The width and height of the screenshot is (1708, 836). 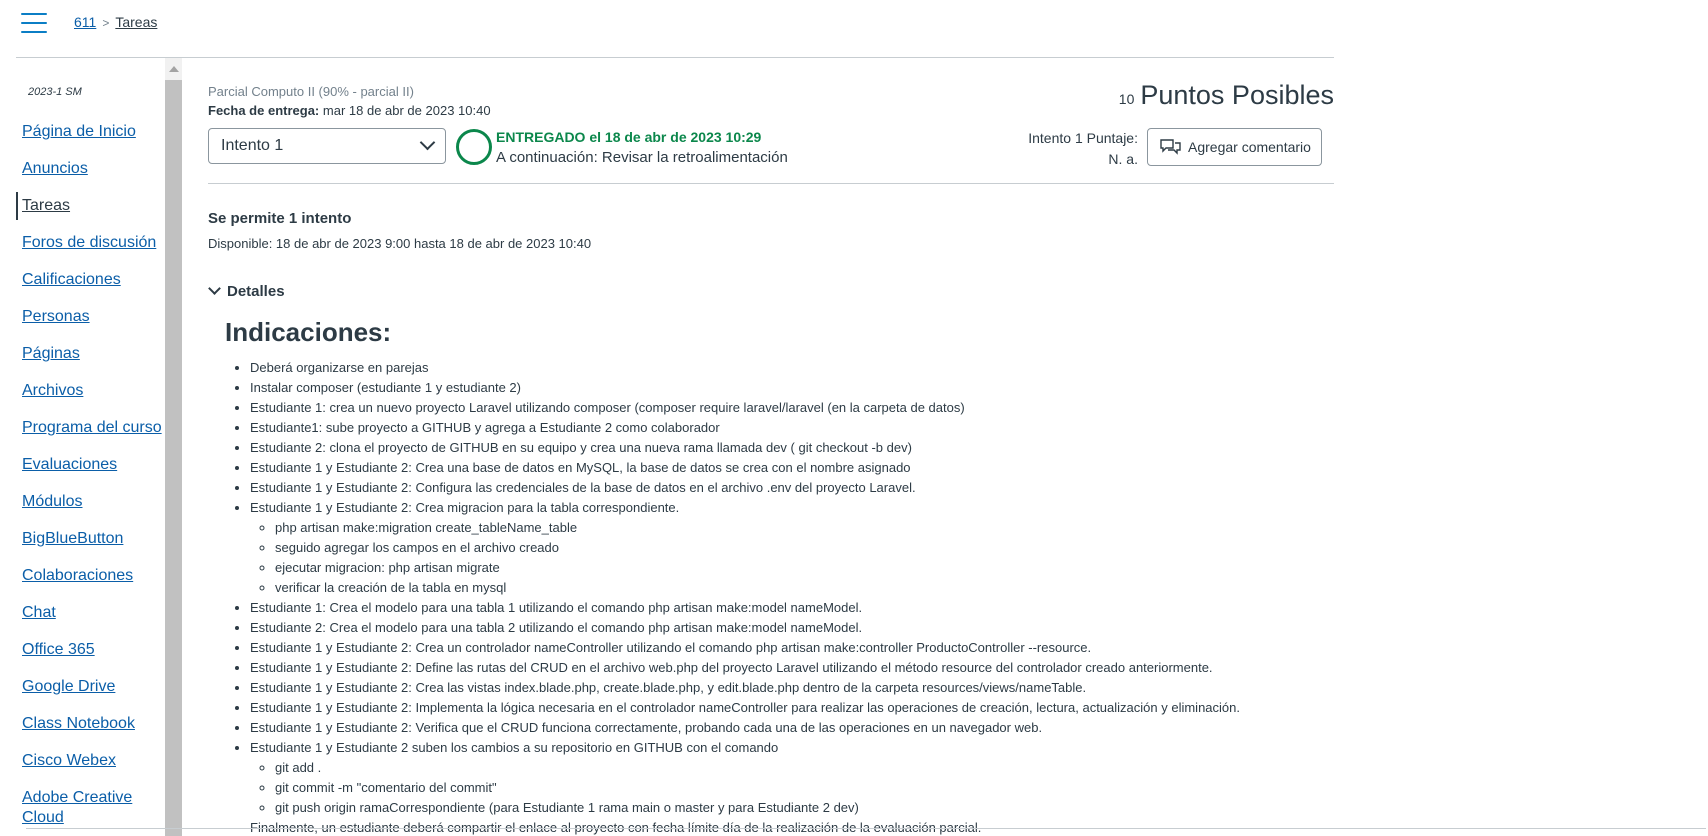 I want to click on sidebar-item-label: Tareas, so click(x=46, y=205).